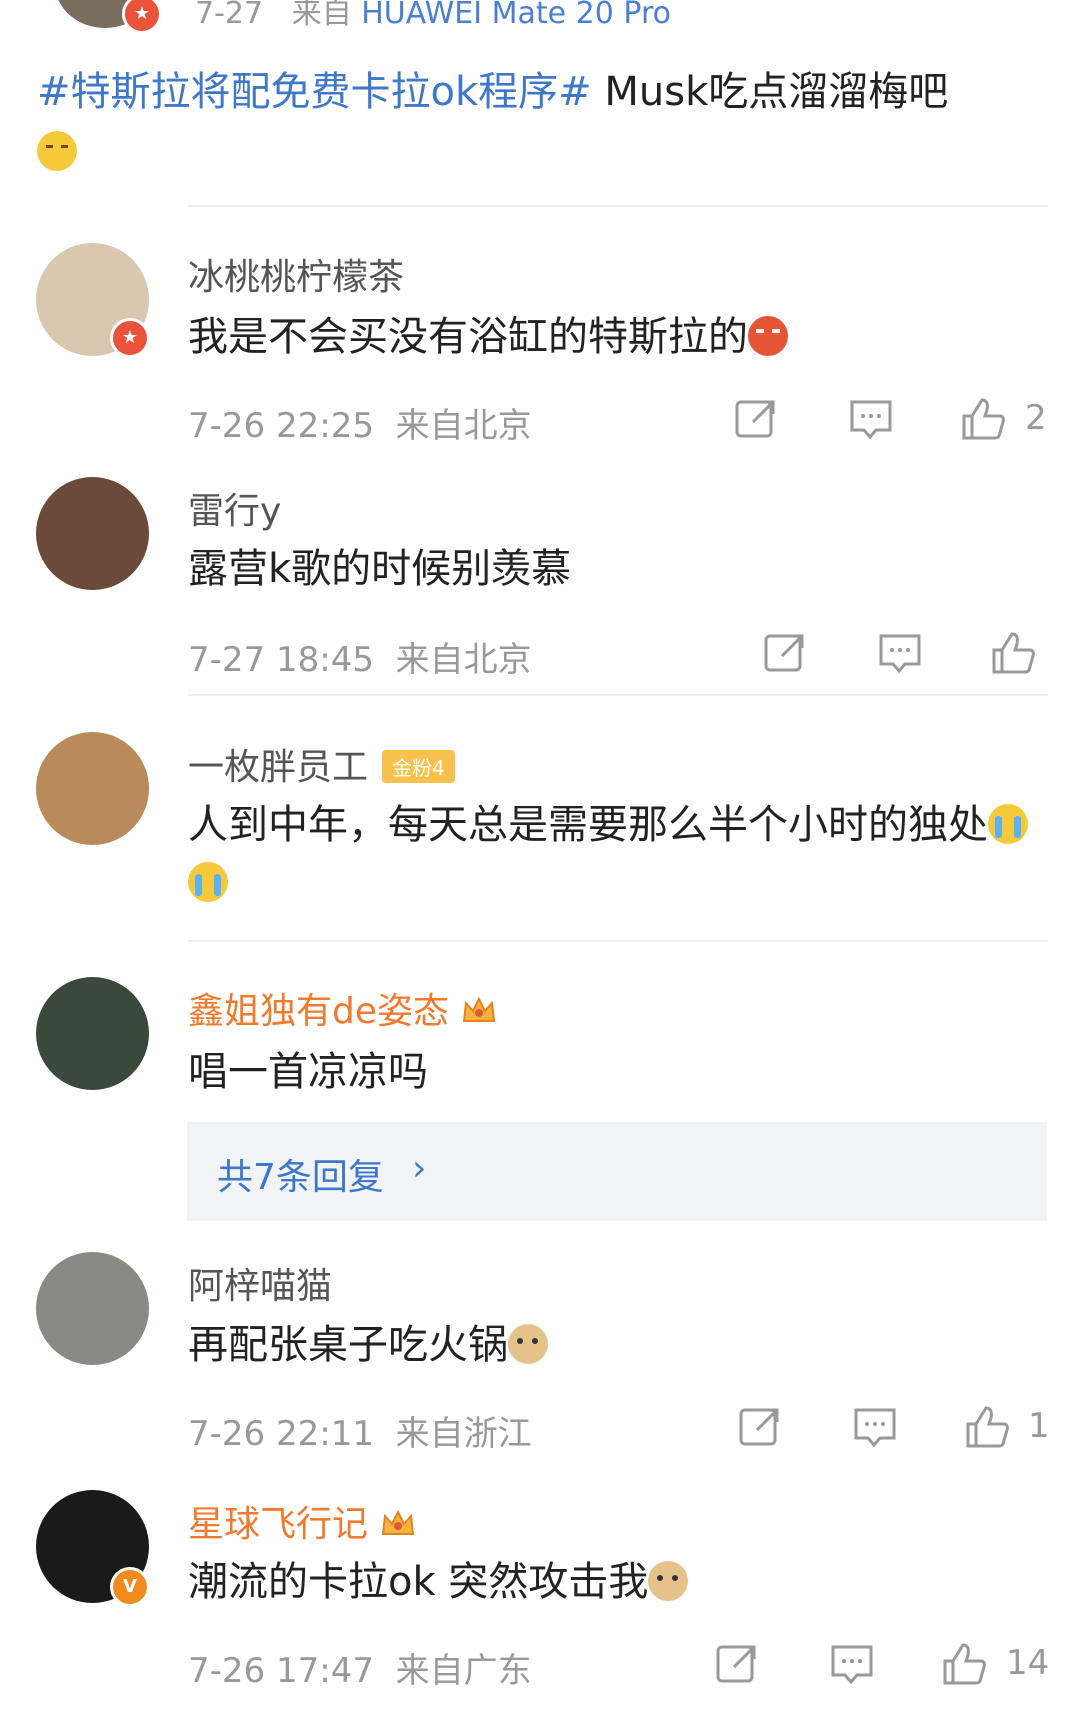  What do you see at coordinates (618, 1582) in the screenshot?
I see `comment-text: 潮流的卡拉ok 突然攻击我` at bounding box center [618, 1582].